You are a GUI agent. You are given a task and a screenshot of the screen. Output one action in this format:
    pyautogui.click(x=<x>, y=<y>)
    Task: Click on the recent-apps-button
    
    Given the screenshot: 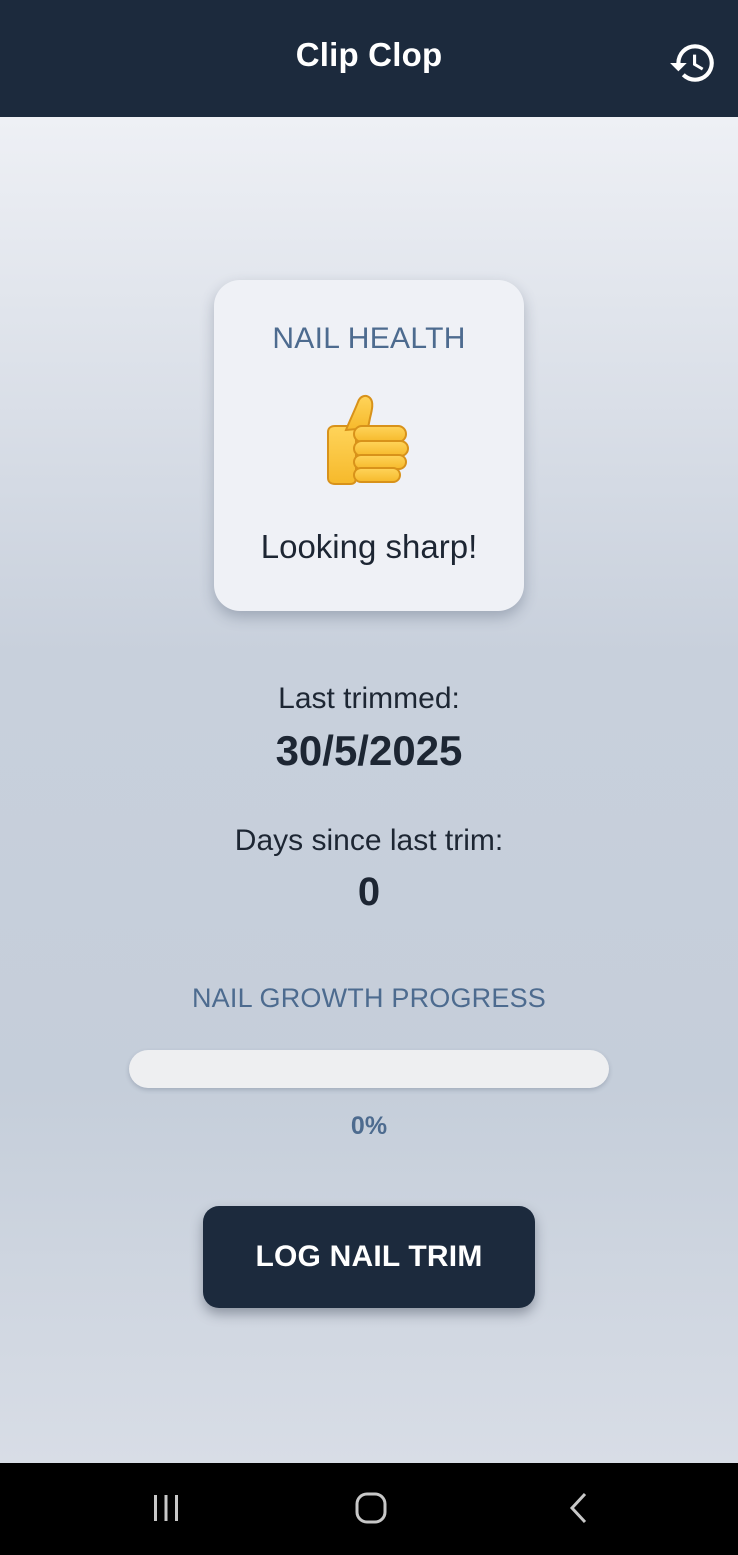 What is the action you would take?
    pyautogui.click(x=166, y=1508)
    